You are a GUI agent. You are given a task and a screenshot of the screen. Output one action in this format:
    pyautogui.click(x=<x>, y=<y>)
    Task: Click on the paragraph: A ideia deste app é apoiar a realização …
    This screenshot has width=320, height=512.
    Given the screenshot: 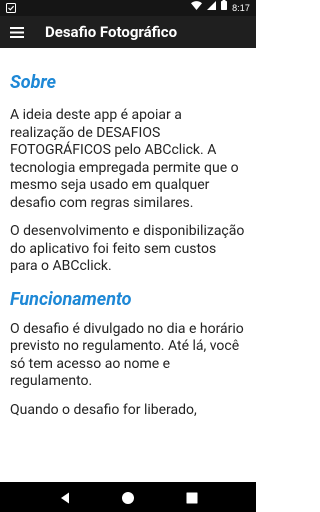 What is the action you would take?
    pyautogui.click(x=124, y=159)
    